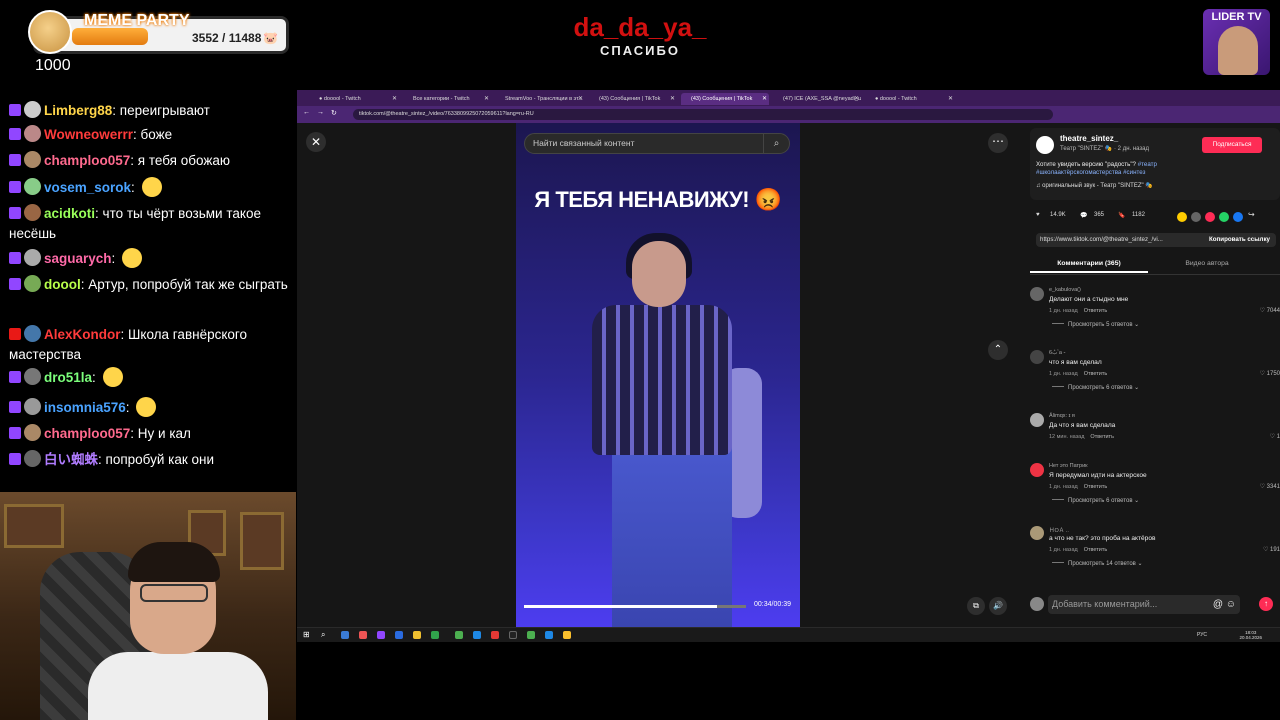  What do you see at coordinates (1196, 217) in the screenshot?
I see `embed-icon` at bounding box center [1196, 217].